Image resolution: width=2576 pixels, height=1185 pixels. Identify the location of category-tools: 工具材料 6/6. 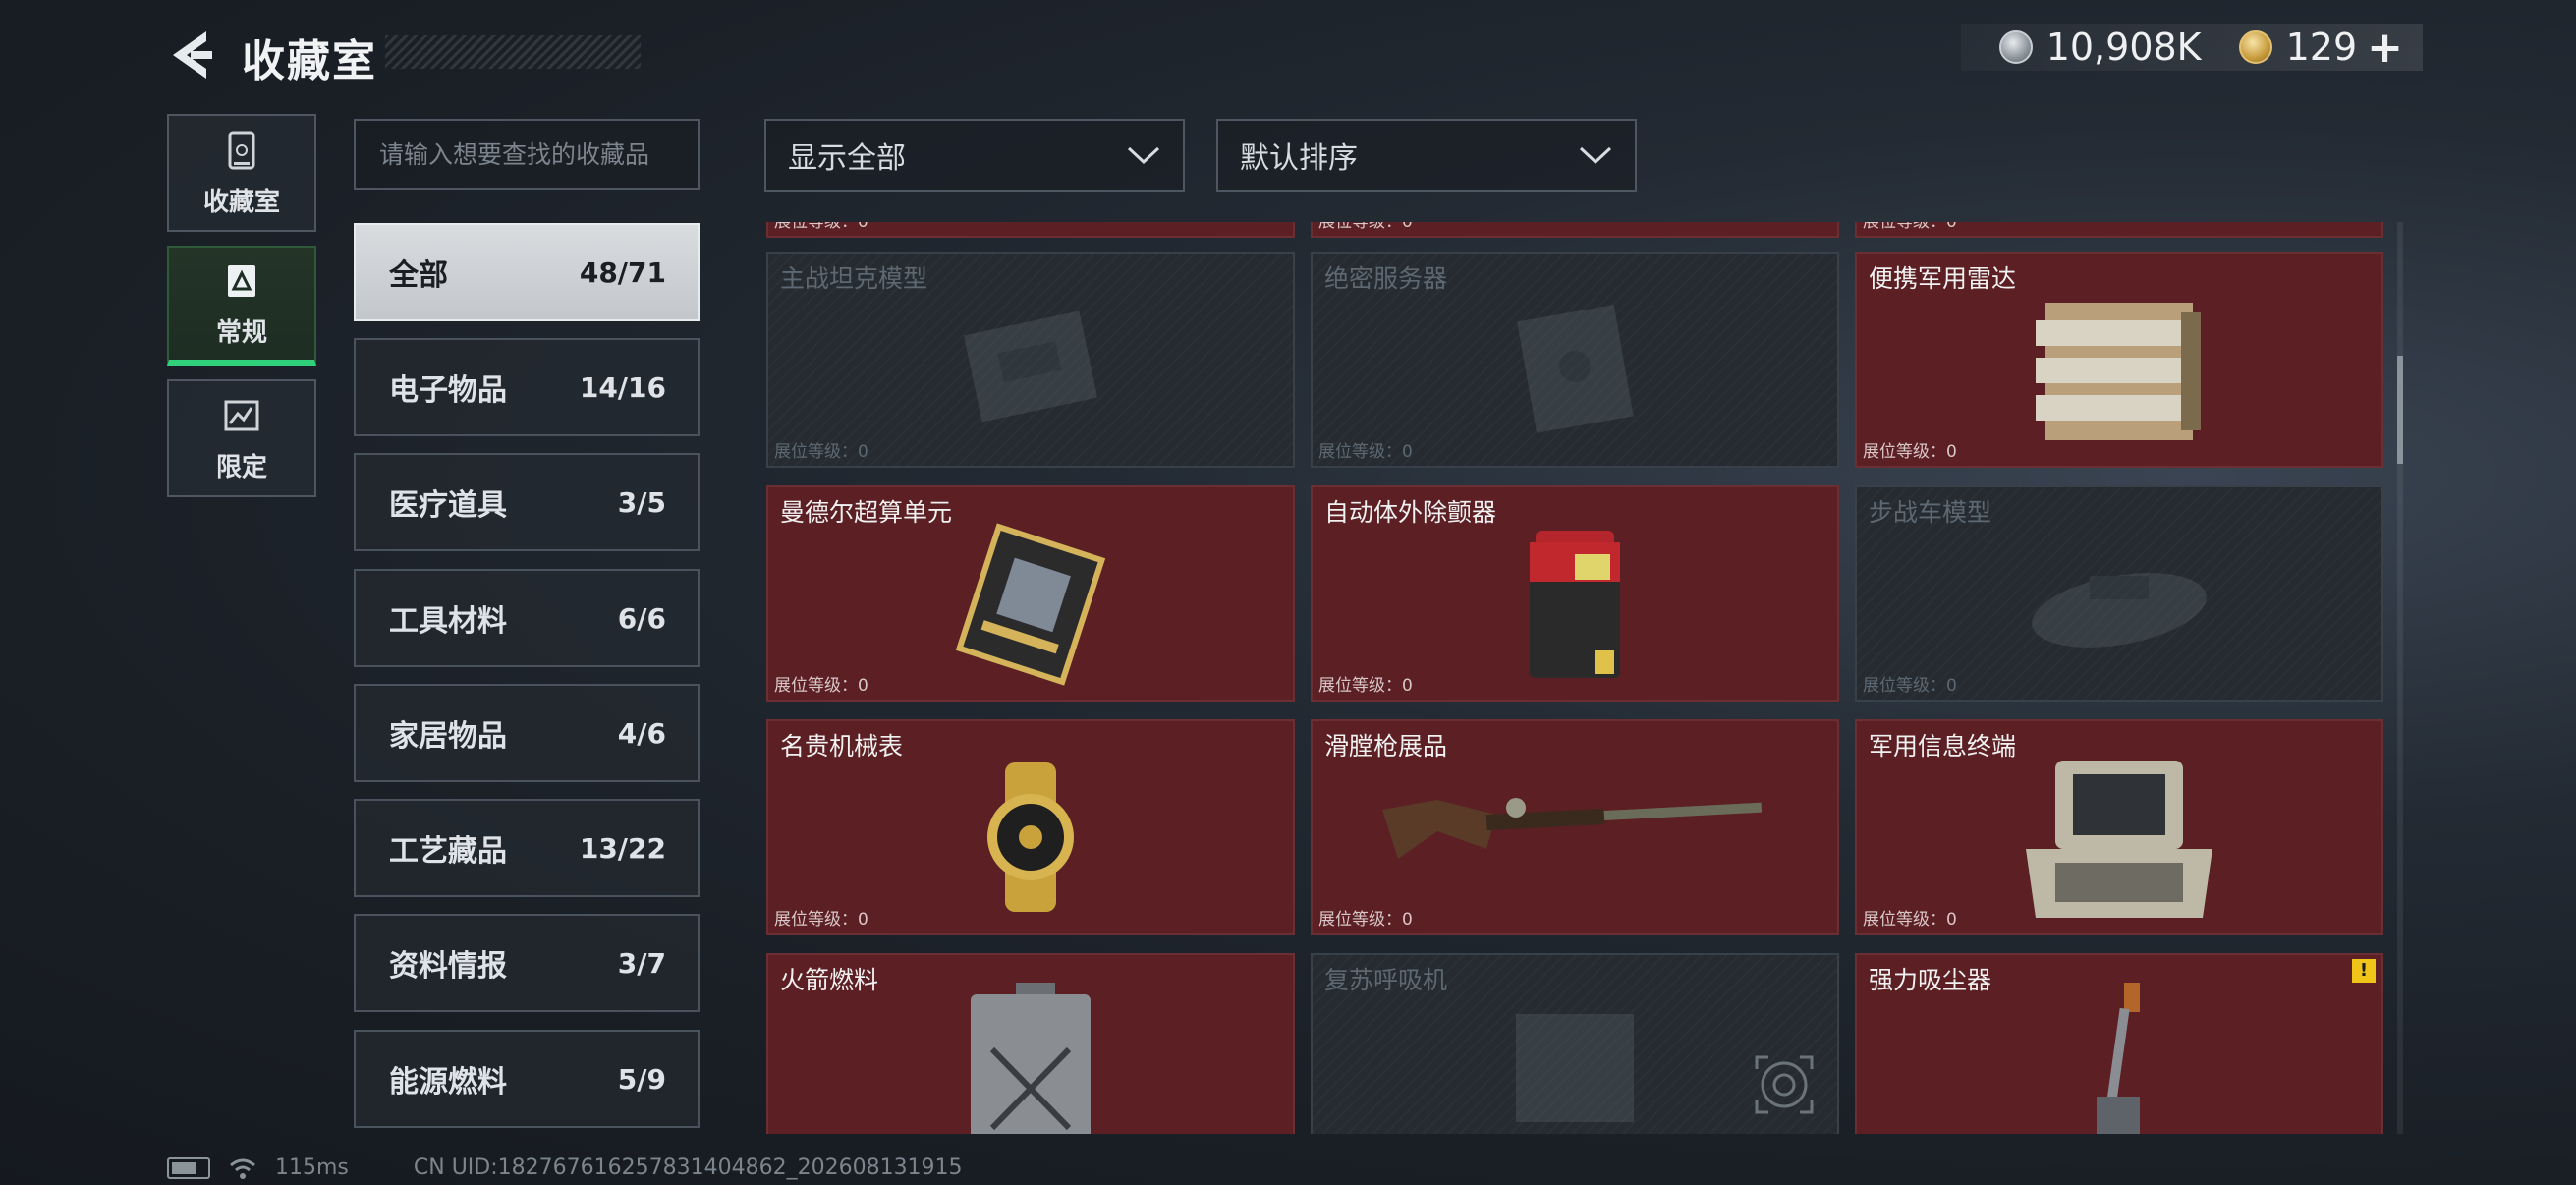
(527, 618).